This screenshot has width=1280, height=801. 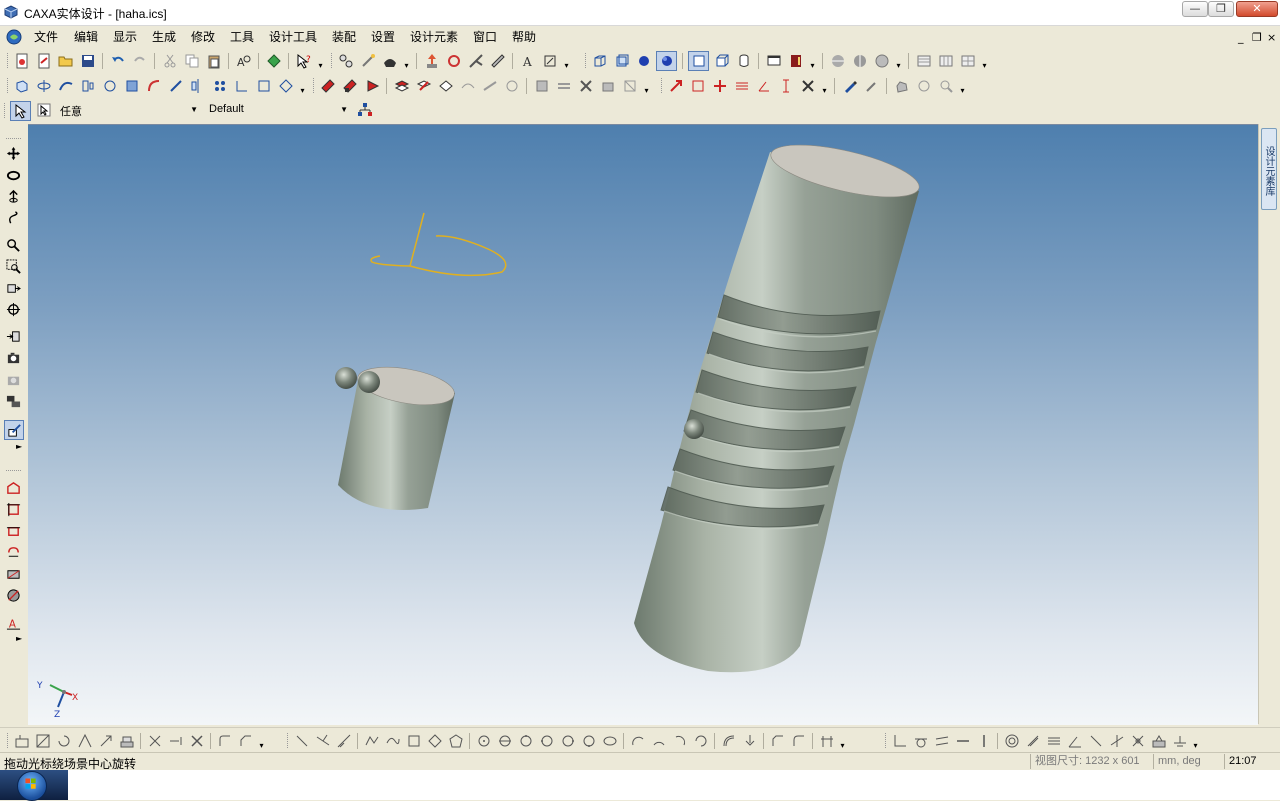 What do you see at coordinates (901, 86) in the screenshot?
I see `hand-icon` at bounding box center [901, 86].